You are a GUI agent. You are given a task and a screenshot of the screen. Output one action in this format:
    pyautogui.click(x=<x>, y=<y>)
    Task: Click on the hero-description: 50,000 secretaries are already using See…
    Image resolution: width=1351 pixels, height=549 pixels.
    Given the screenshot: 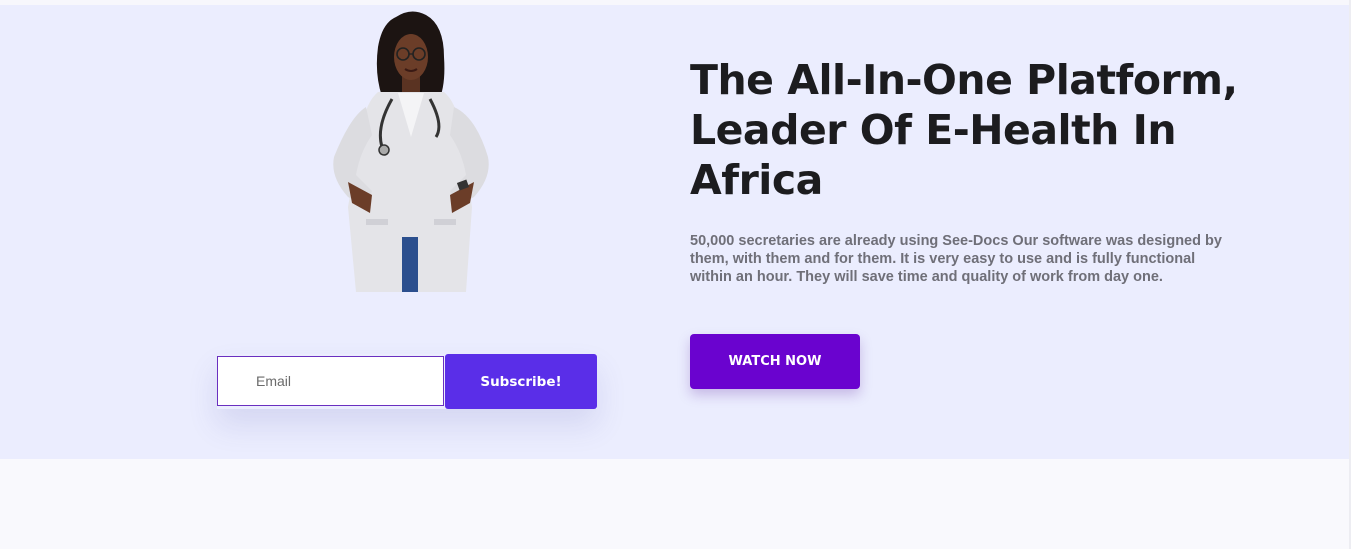 What is the action you would take?
    pyautogui.click(x=956, y=259)
    